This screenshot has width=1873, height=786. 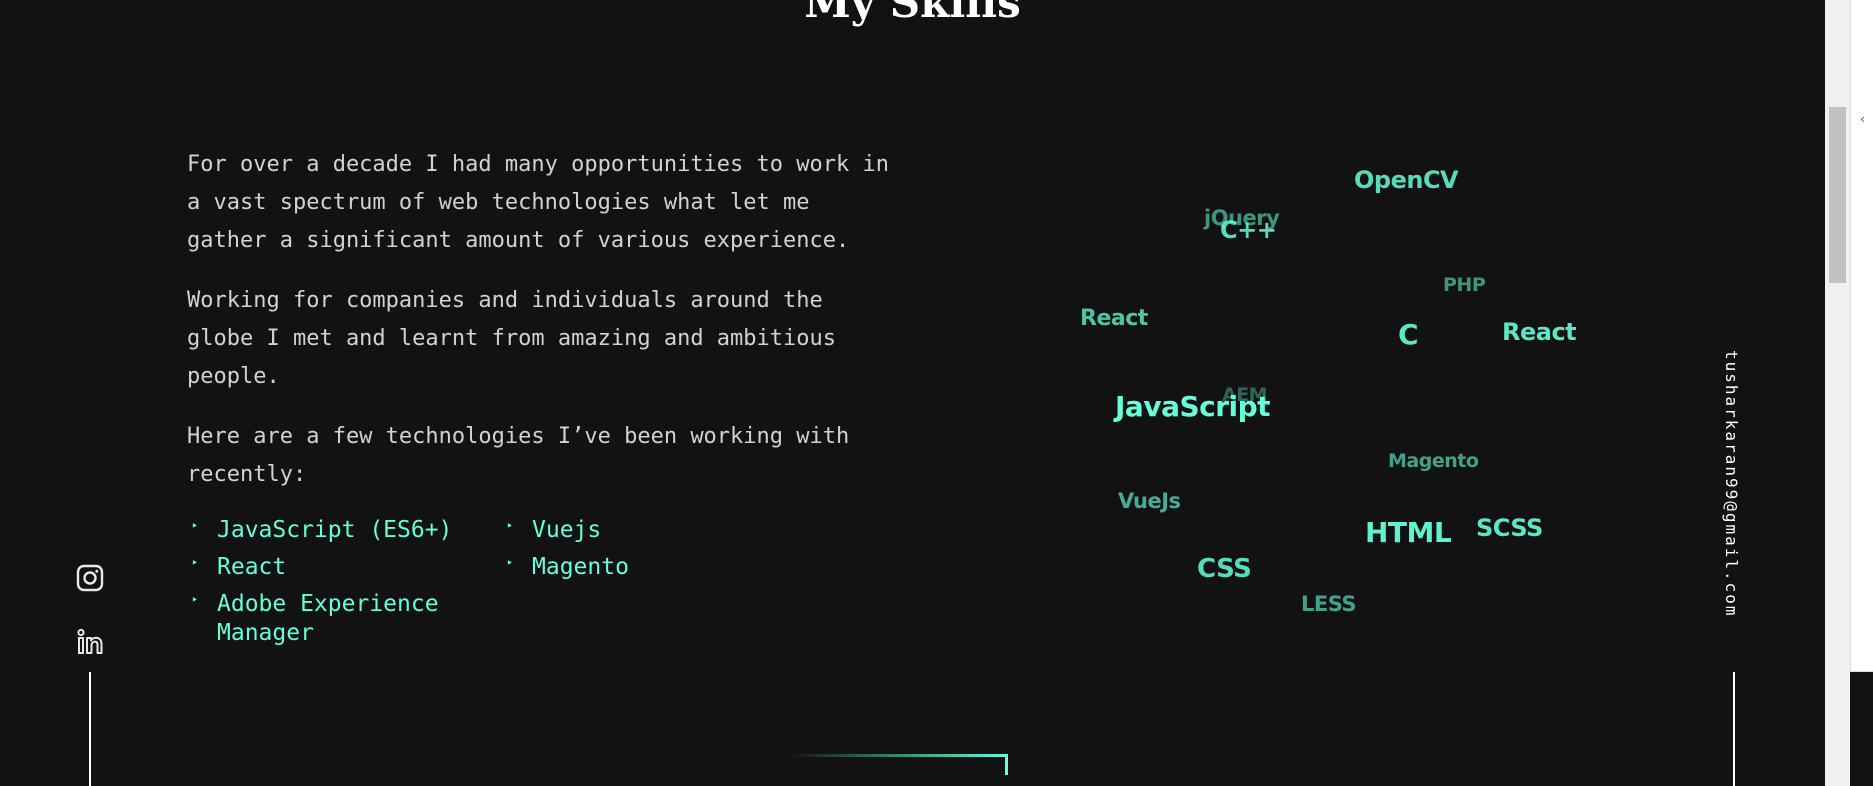 What do you see at coordinates (335, 530) in the screenshot?
I see `skill-label: JavaScript (ES6+)` at bounding box center [335, 530].